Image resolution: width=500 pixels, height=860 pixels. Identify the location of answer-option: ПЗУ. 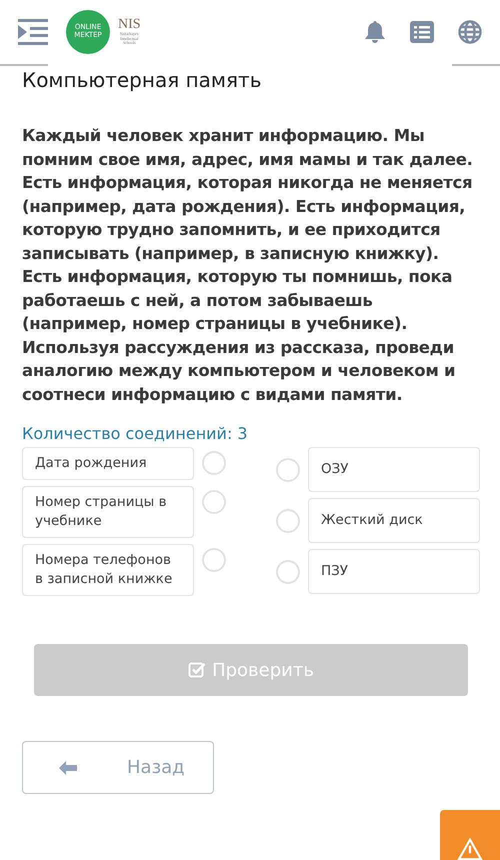
(394, 571).